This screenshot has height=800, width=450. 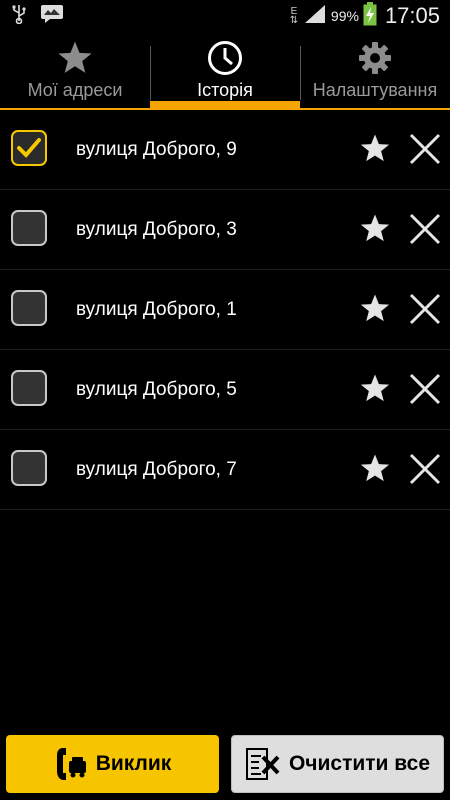 I want to click on tab-label: Мої адреси, so click(x=75, y=90).